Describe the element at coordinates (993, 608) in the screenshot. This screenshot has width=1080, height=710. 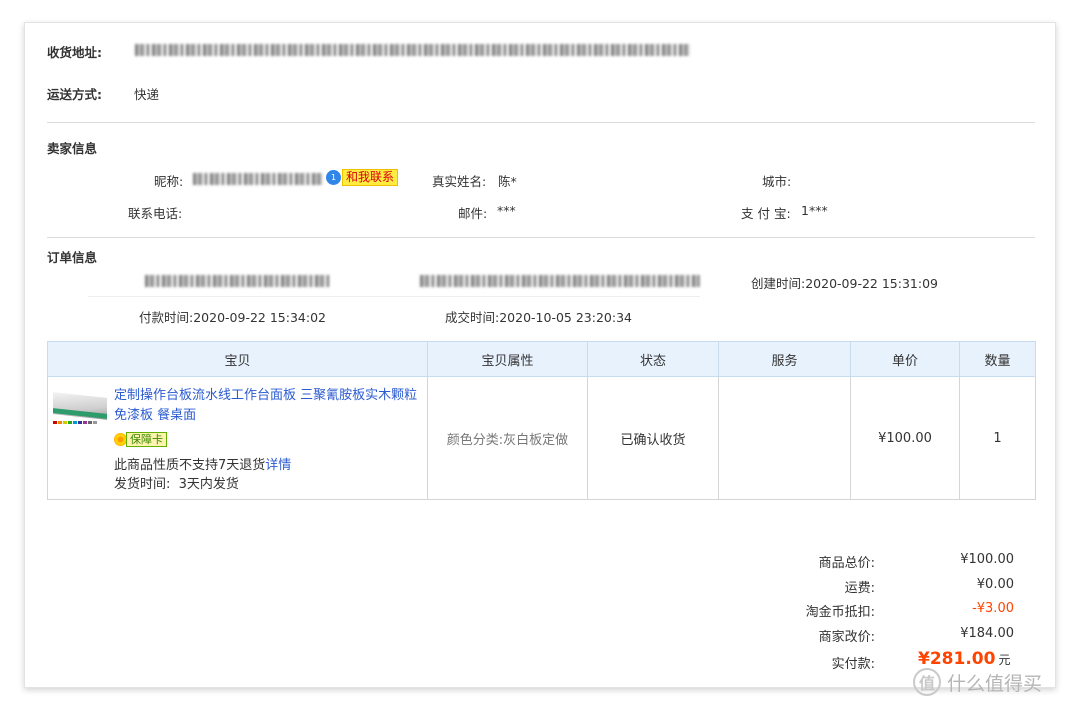
I see `coin-discount-value: -¥3.00` at that location.